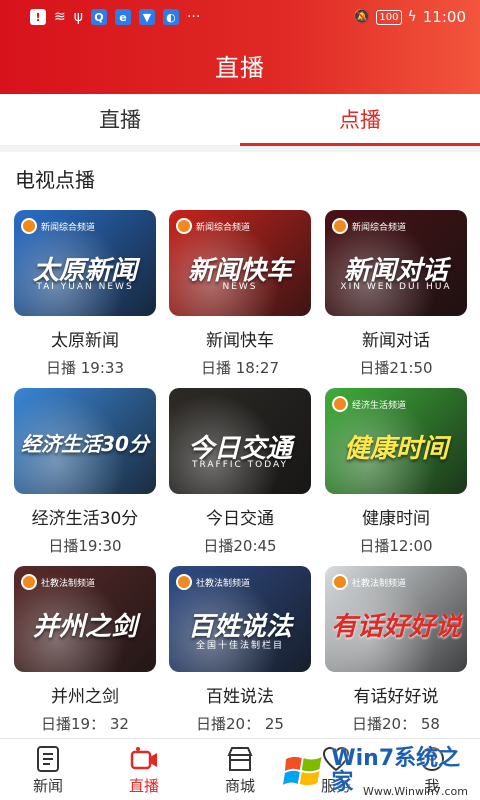 Image resolution: width=480 pixels, height=800 pixels. Describe the element at coordinates (84, 627) in the screenshot. I see `thumb-title-art: 并州之剑` at that location.